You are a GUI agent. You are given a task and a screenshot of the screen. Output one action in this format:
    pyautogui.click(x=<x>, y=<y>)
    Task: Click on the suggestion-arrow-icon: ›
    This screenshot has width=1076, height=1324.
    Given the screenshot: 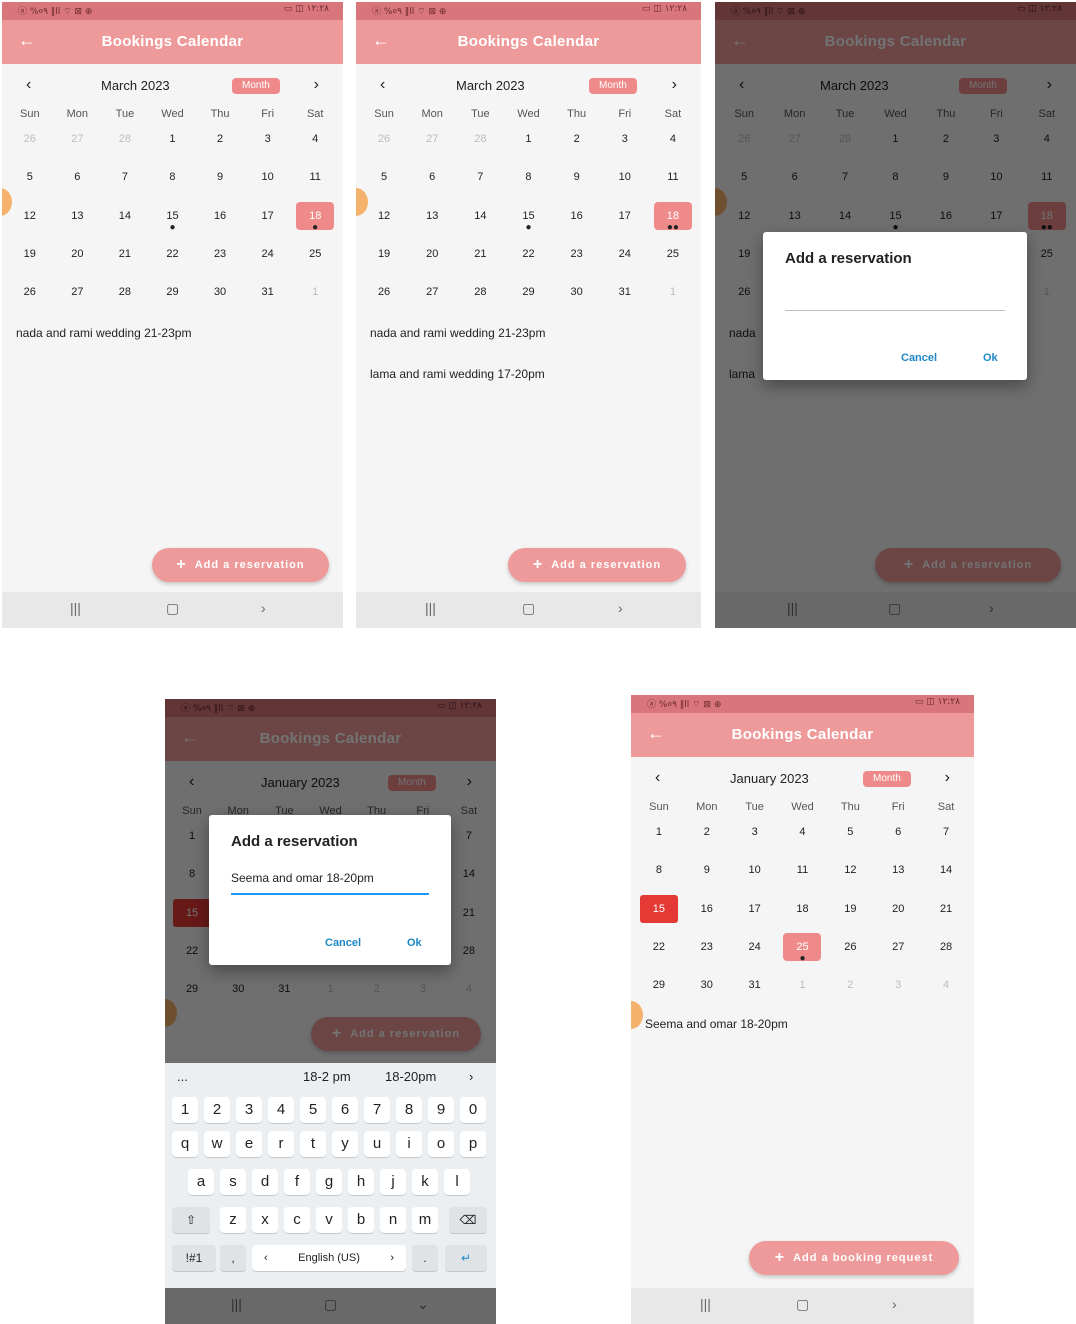 What is the action you would take?
    pyautogui.click(x=471, y=1076)
    